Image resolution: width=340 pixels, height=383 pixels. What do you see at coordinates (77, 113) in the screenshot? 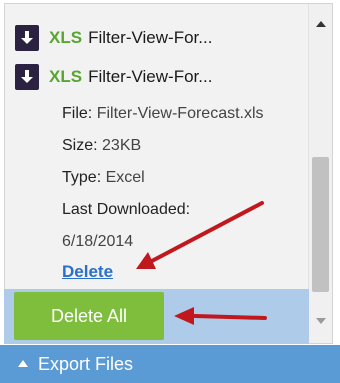
I see `detail-label: File:` at bounding box center [77, 113].